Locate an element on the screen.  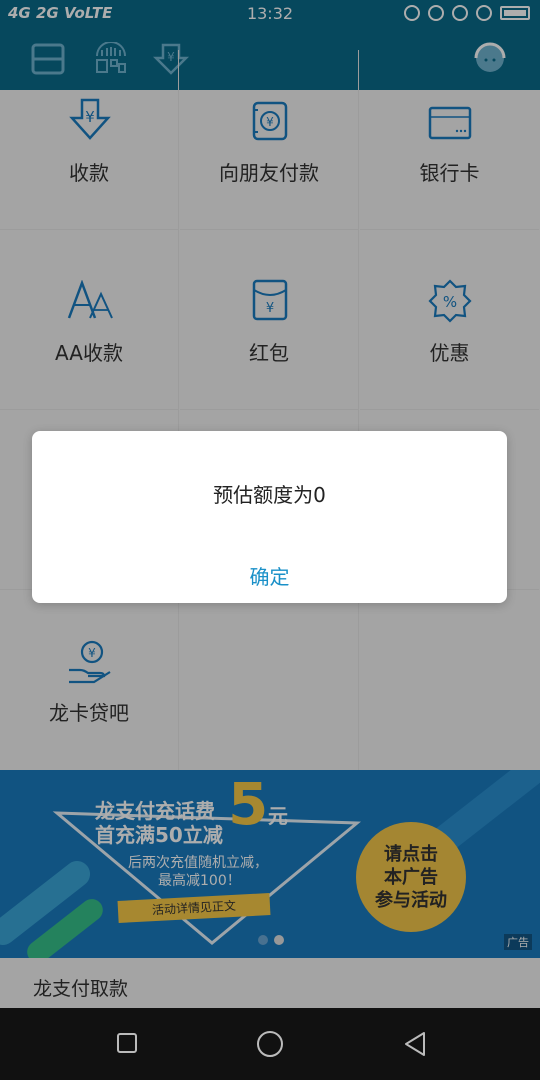
dialog-message: 预估额度为0 is located at coordinates (269, 495).